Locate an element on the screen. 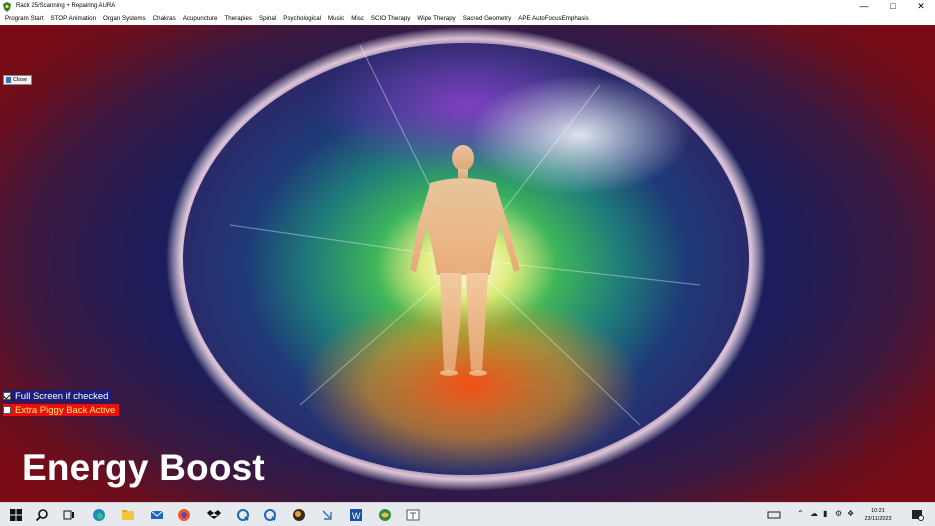 The height and width of the screenshot is (526, 935). menu-item-program-start: Program Start is located at coordinates (24, 19).